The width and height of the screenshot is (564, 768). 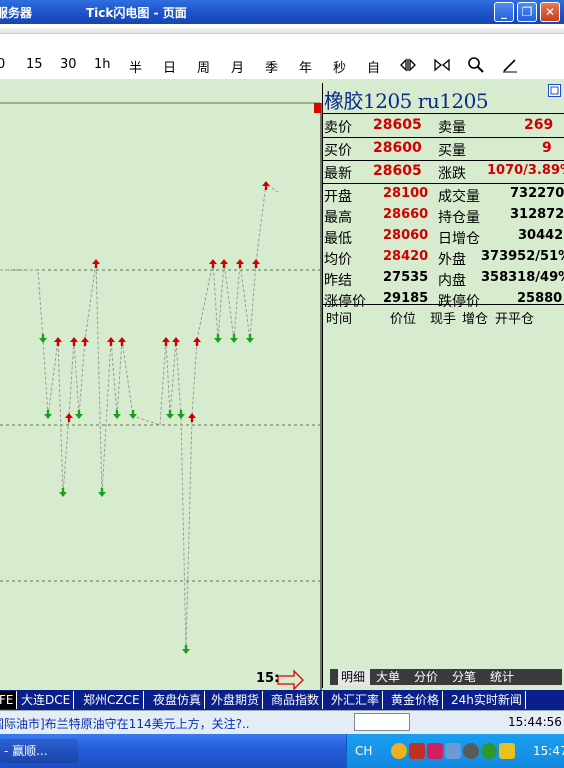 I want to click on market-tab-night: 夜盘仿真, so click(x=178, y=700).